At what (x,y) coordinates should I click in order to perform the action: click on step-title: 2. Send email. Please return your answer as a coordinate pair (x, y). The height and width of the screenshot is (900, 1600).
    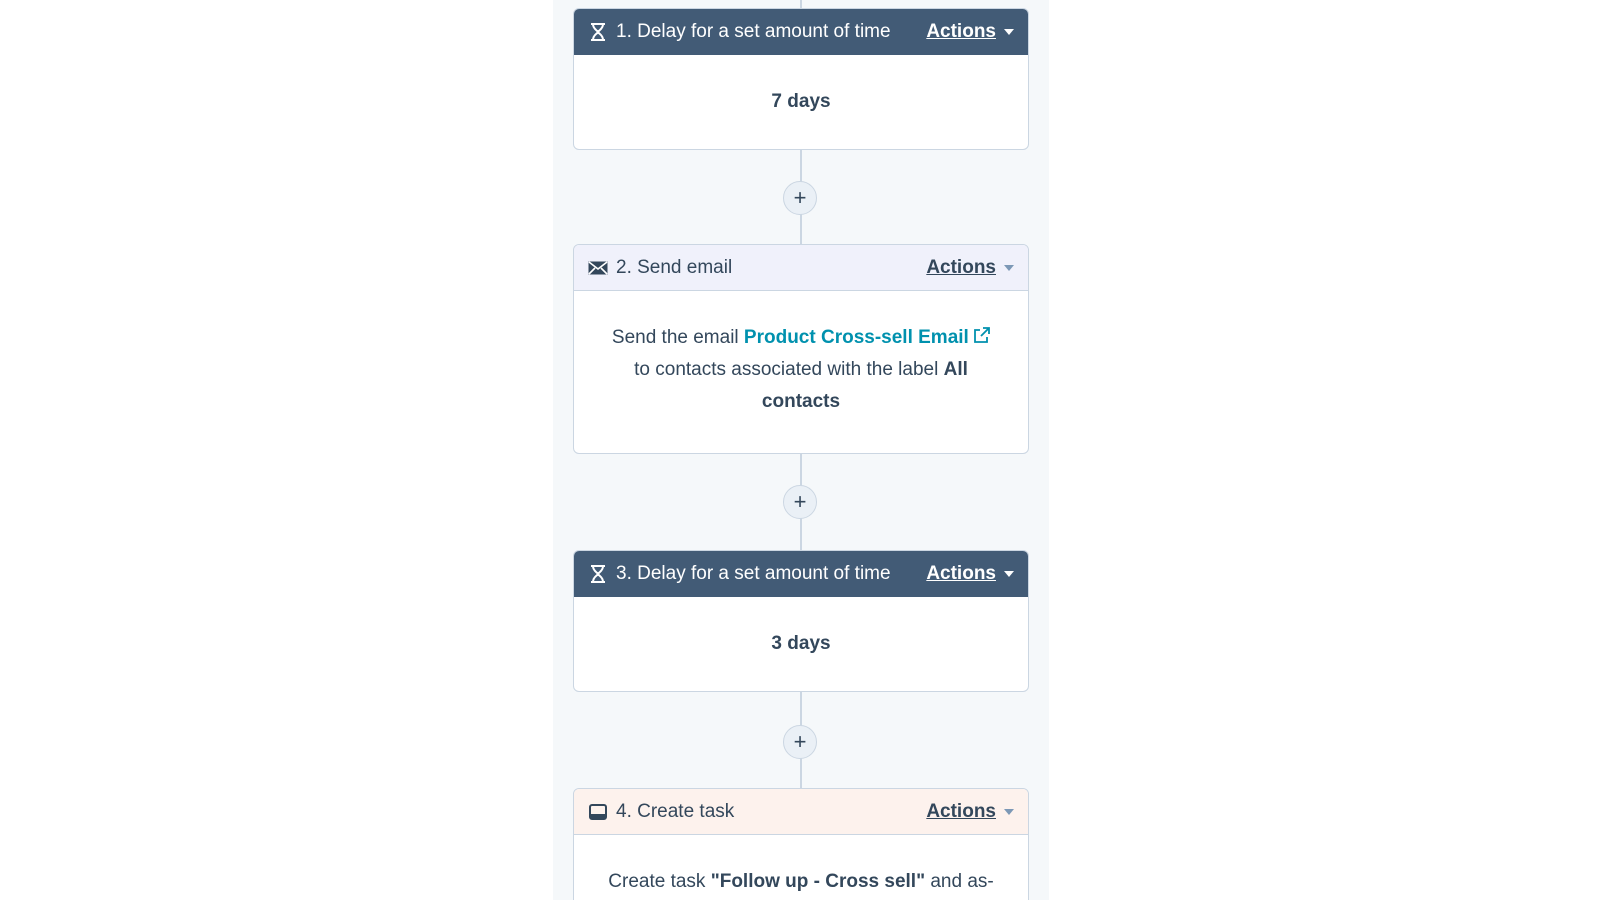
    Looking at the image, I should click on (674, 267).